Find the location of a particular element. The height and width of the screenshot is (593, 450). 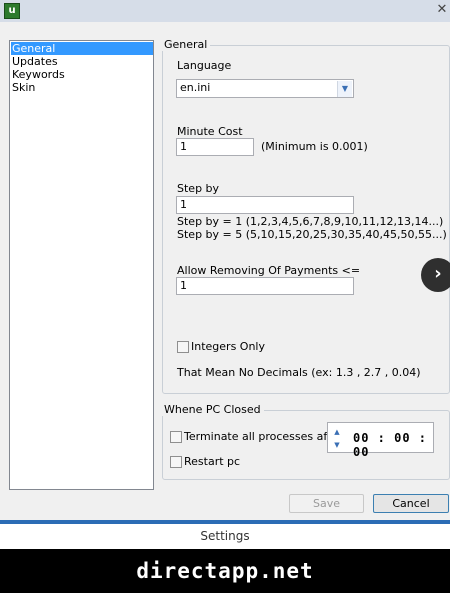

screenshot-caption: Settings is located at coordinates (225, 536).